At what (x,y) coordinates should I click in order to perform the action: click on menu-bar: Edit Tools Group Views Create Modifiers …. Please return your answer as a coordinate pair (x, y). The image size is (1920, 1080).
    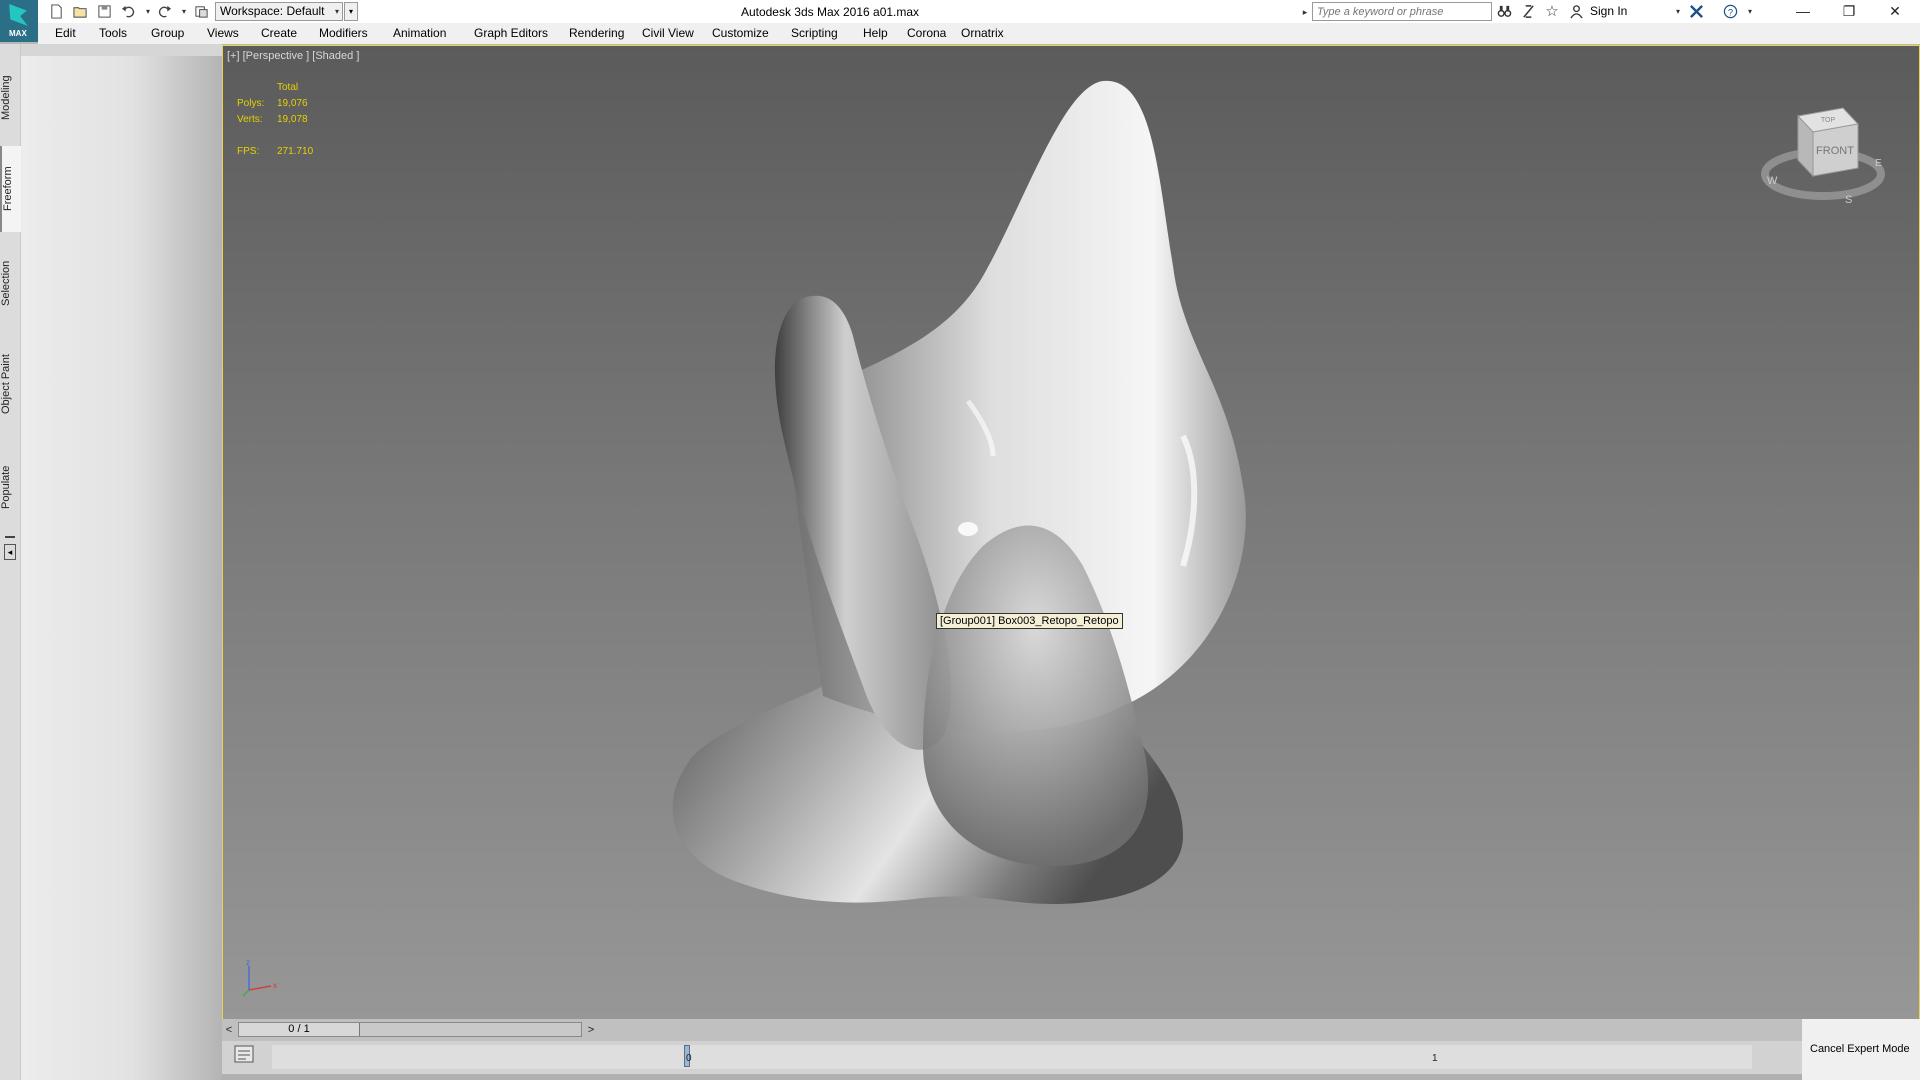
    Looking at the image, I should click on (979, 33).